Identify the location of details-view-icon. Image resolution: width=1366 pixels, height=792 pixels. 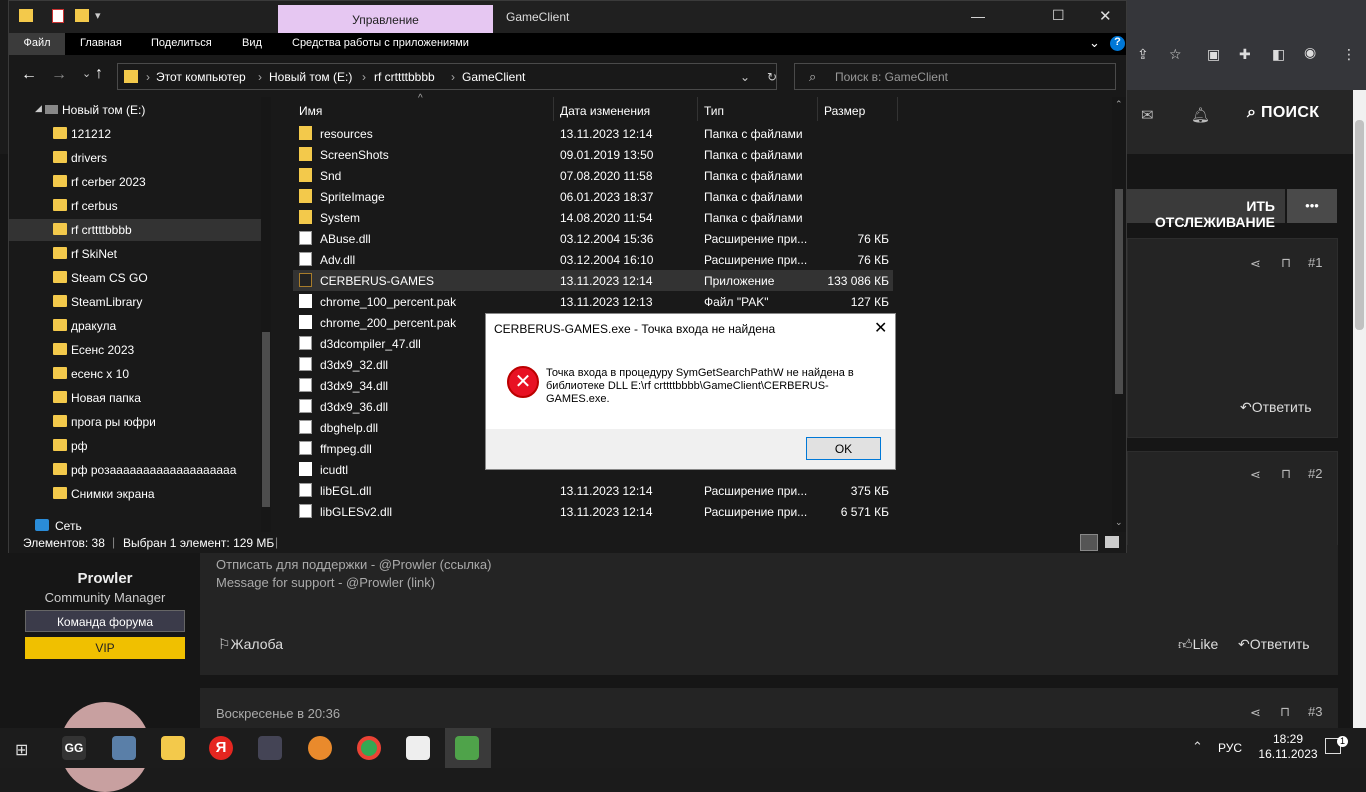
(1089, 542).